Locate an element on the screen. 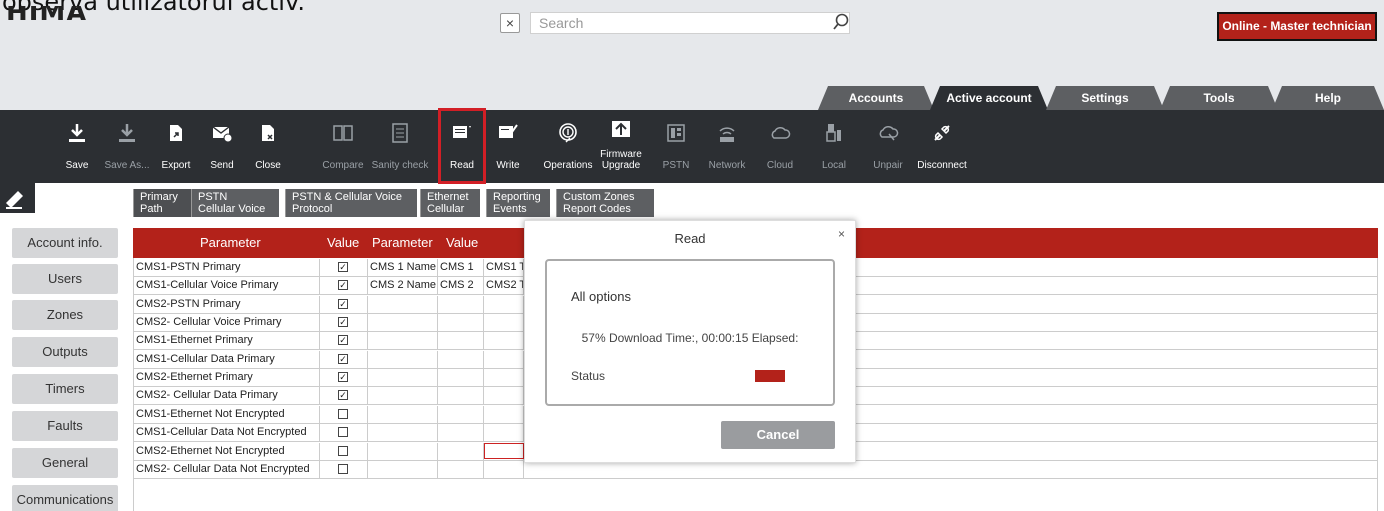 This screenshot has height=511, width=1384. save-button: Save is located at coordinates (77, 146).